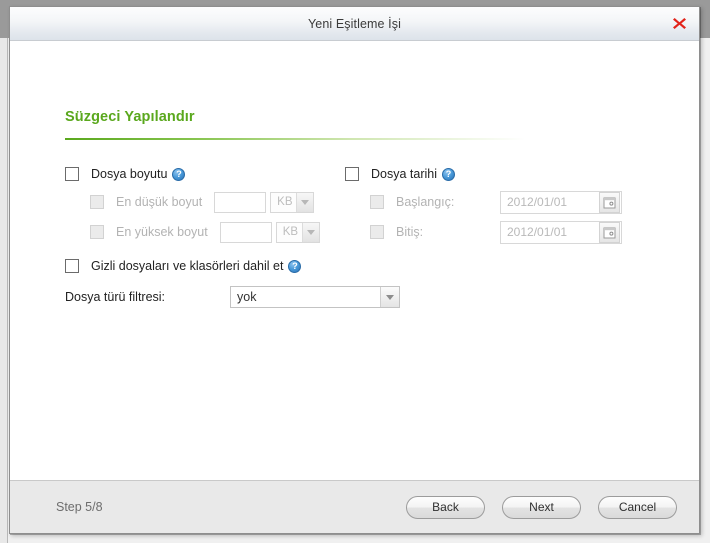 The width and height of the screenshot is (710, 543). I want to click on max-size-checkbox, so click(97, 232).